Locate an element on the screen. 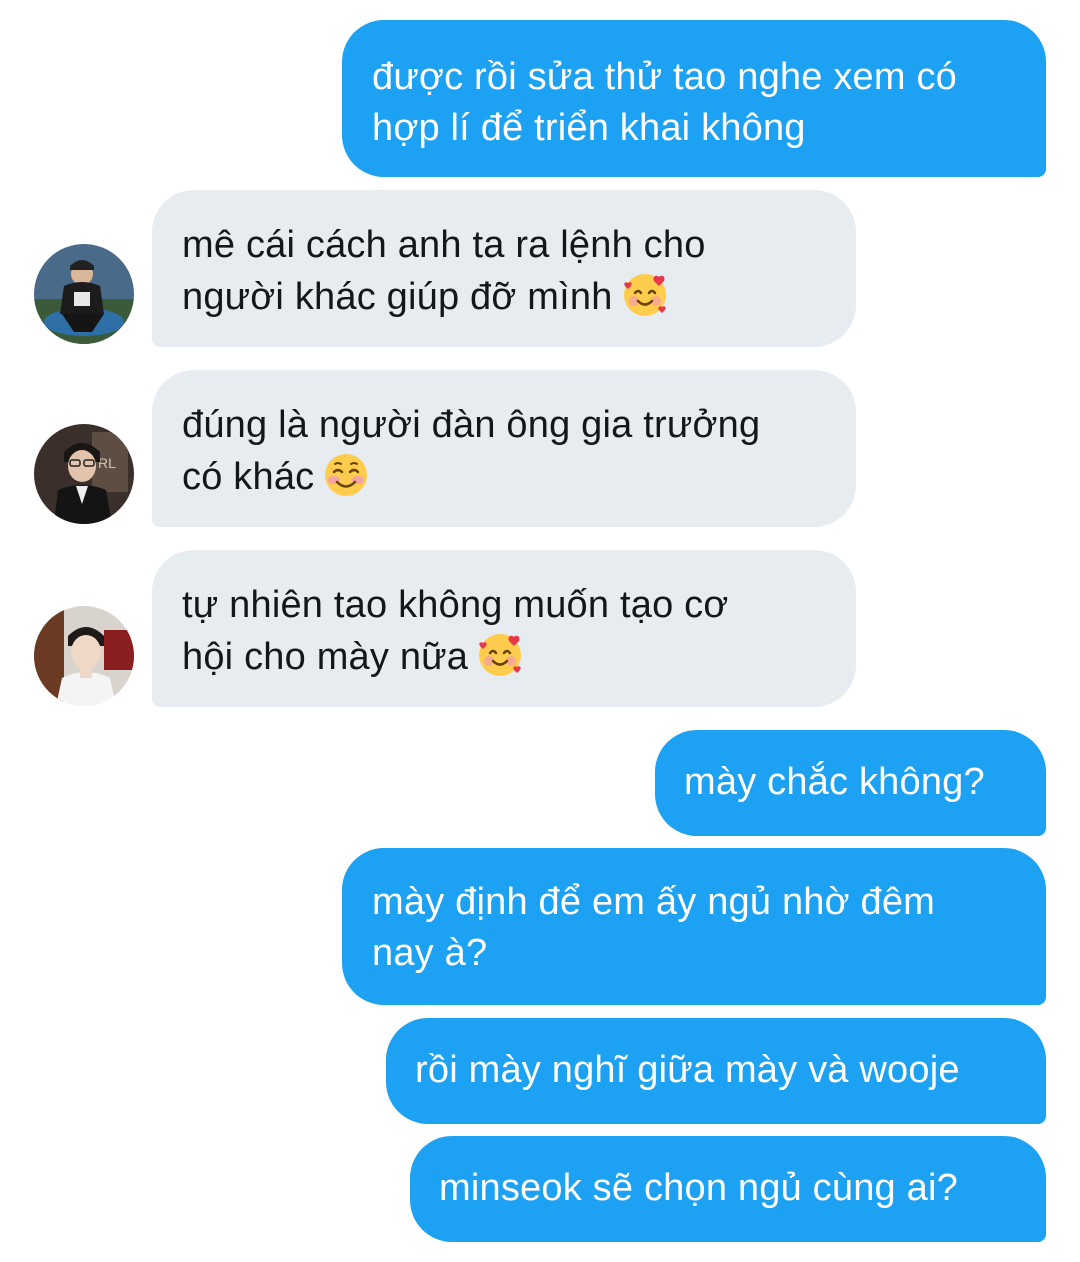  message-line: người khác giúp đỡ mình is located at coordinates (505, 297).